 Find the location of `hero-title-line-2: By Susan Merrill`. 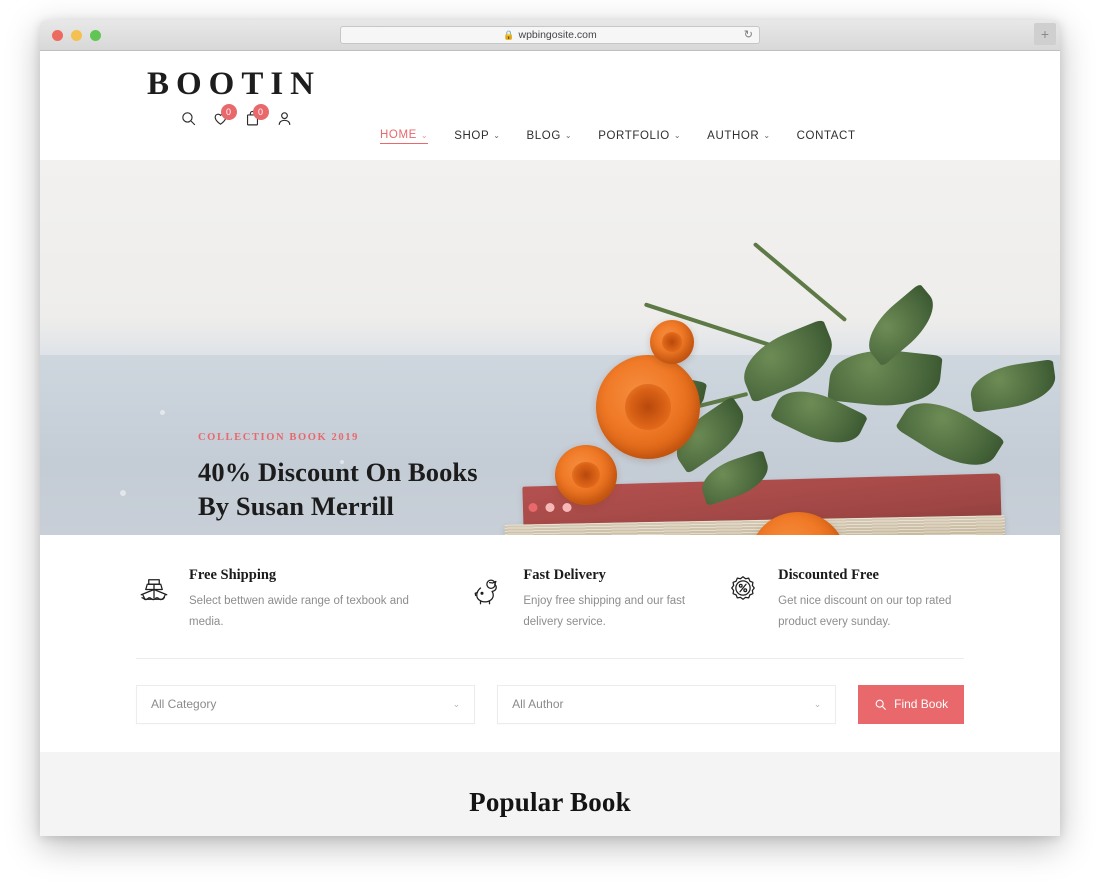

hero-title-line-2: By Susan Merrill is located at coordinates (296, 506).